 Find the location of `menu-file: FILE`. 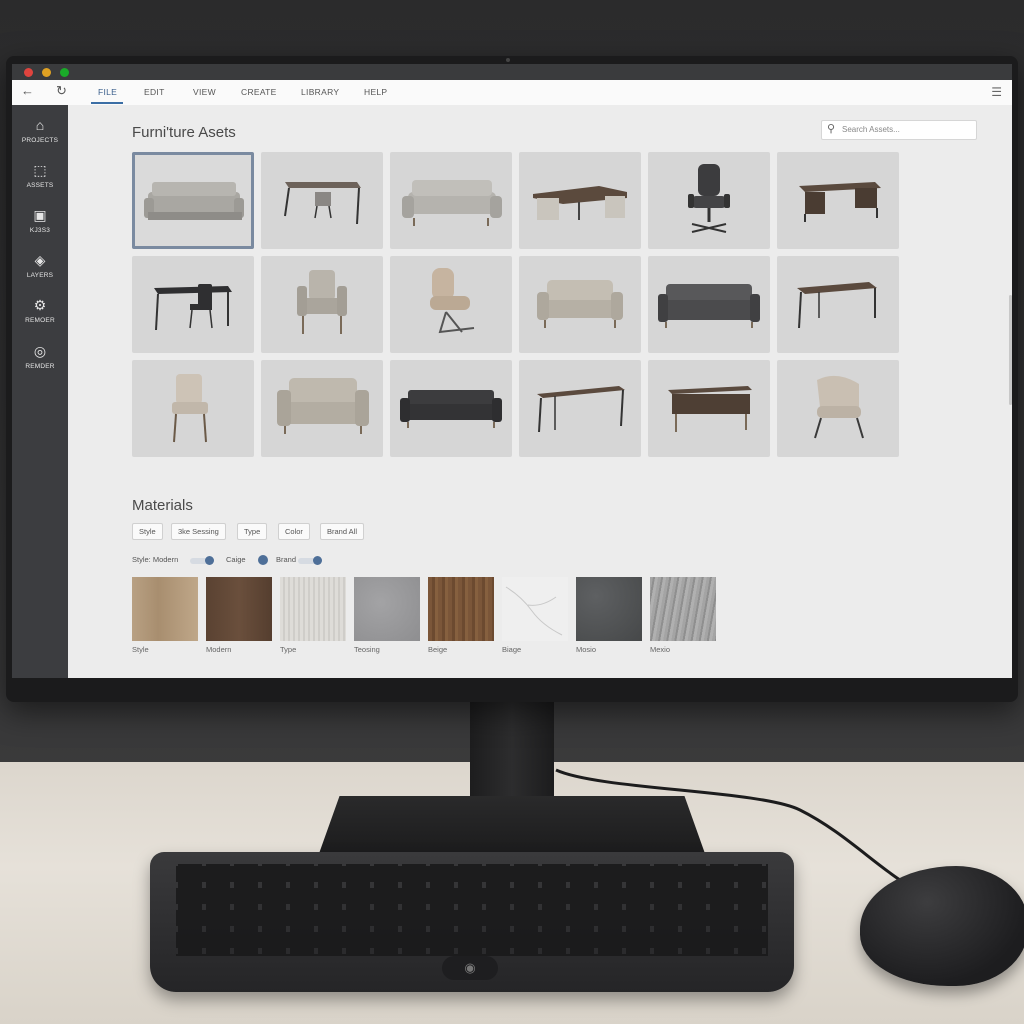

menu-file: FILE is located at coordinates (107, 92).